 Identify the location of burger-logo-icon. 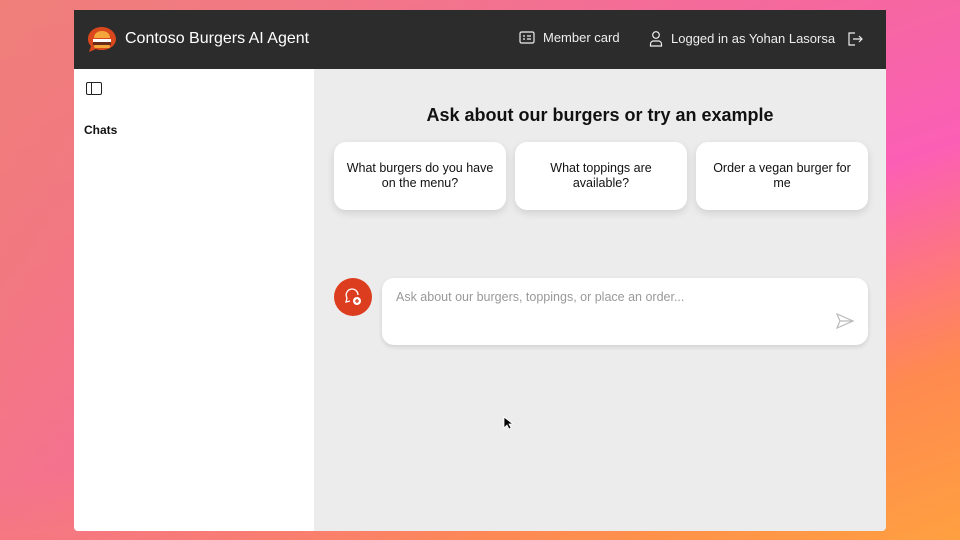
(102, 39).